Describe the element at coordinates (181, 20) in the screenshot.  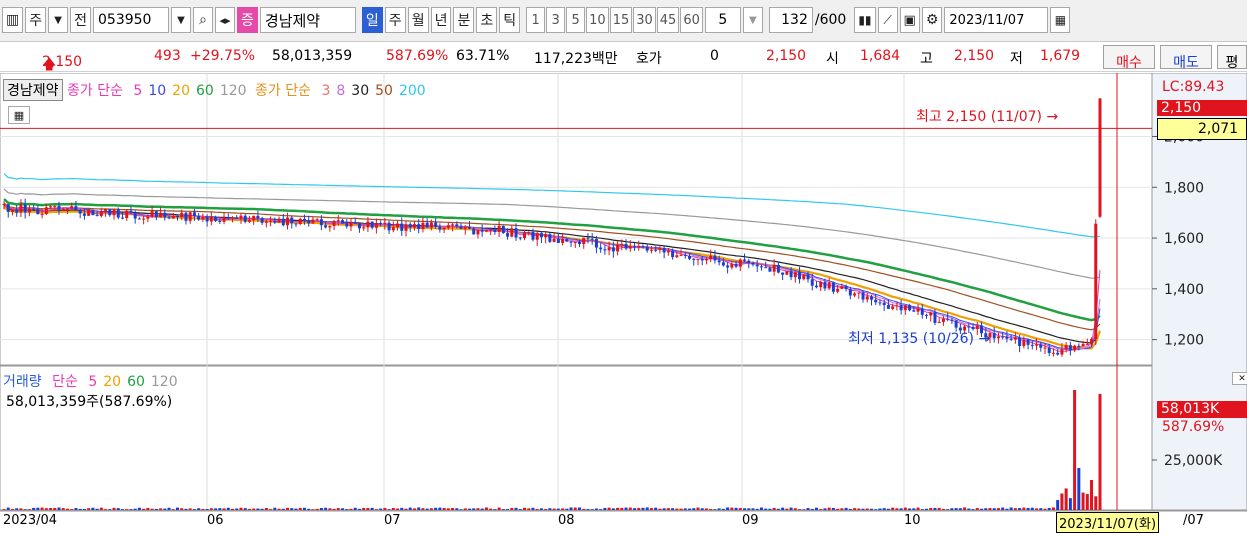
I see `code-dropdown-icon: ▼` at that location.